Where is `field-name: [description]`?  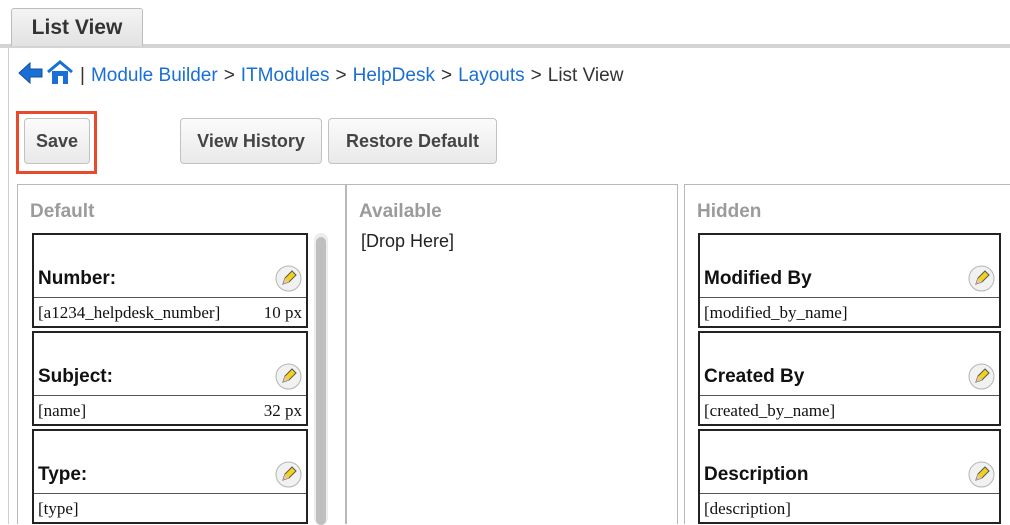 field-name: [description] is located at coordinates (747, 508).